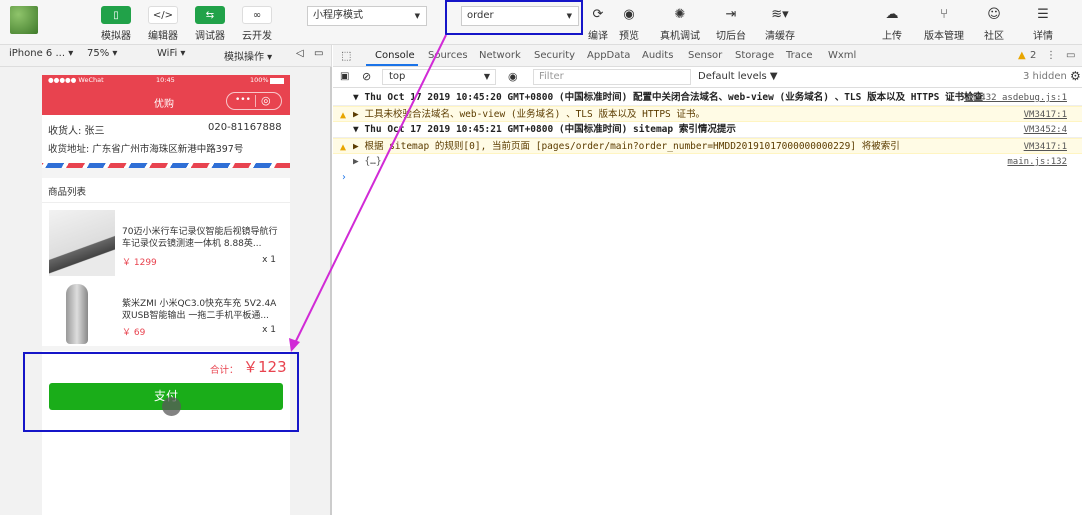 The height and width of the screenshot is (515, 1082). Describe the element at coordinates (370, 189) in the screenshot. I see `arrow-line` at that location.